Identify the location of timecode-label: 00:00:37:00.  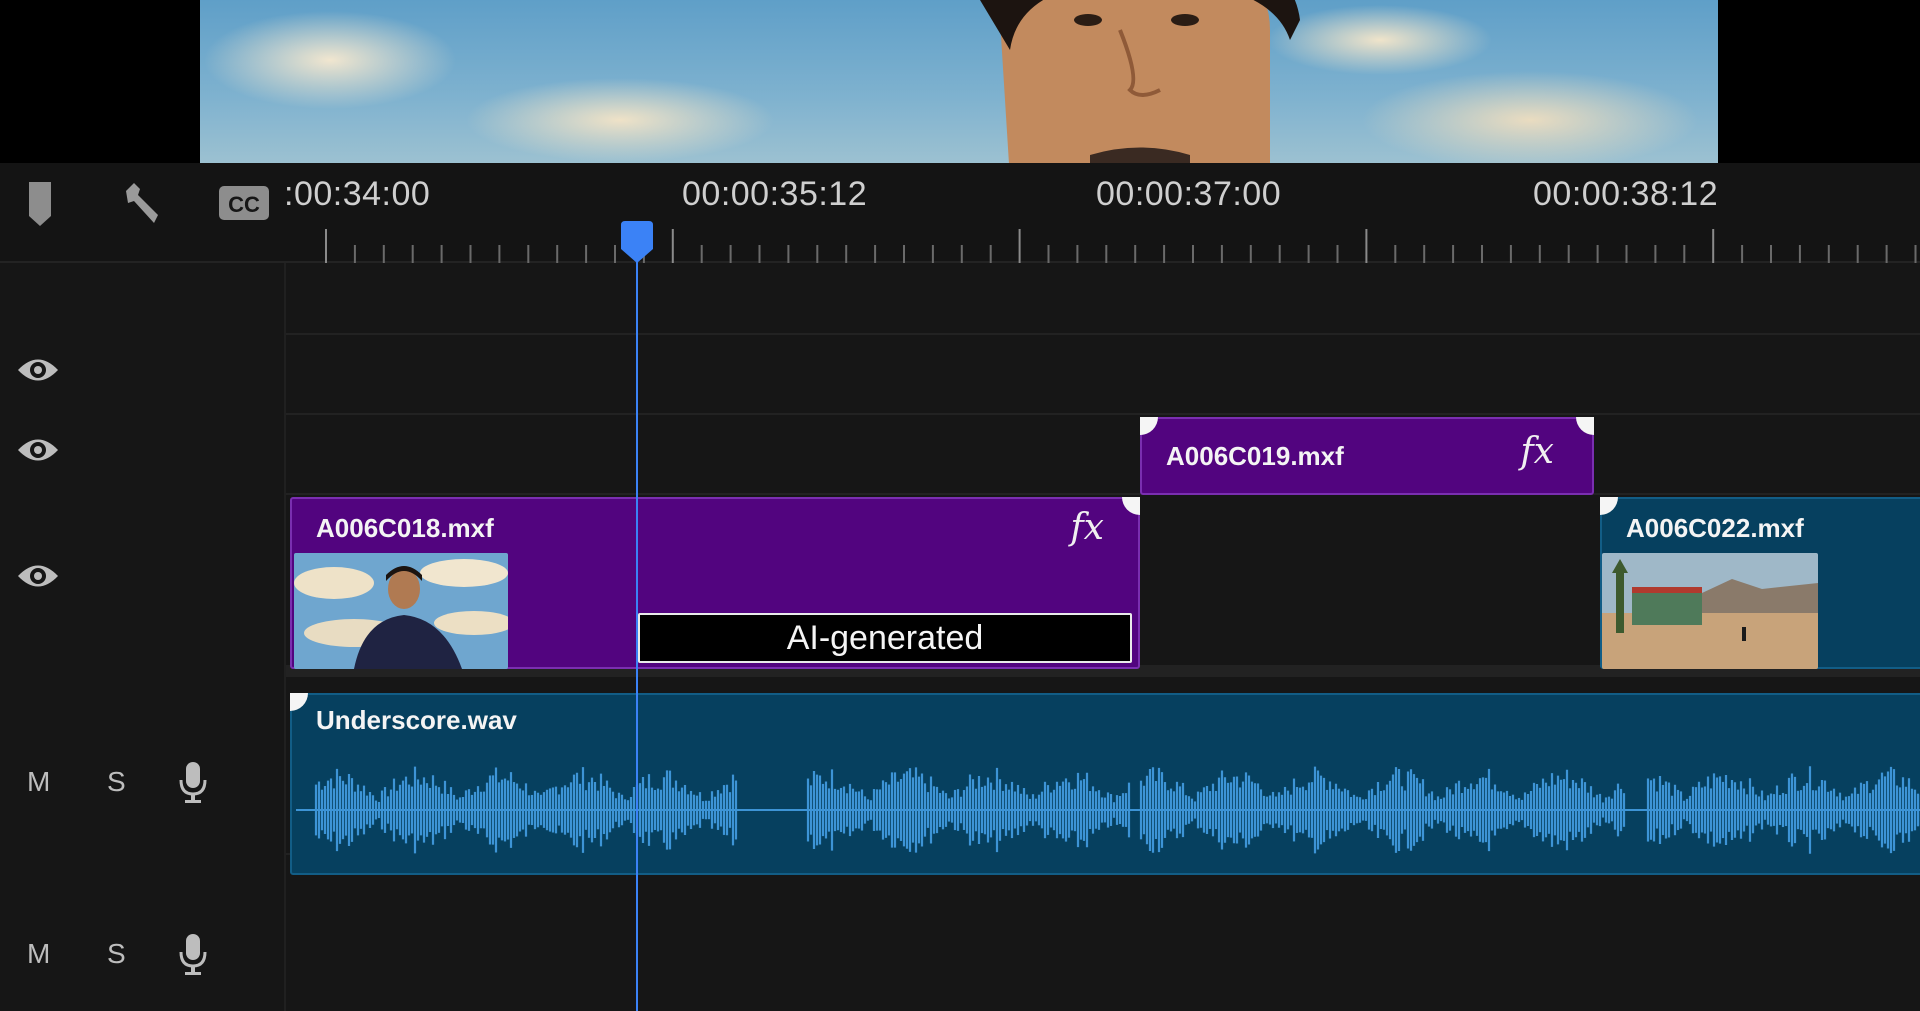
(1189, 194).